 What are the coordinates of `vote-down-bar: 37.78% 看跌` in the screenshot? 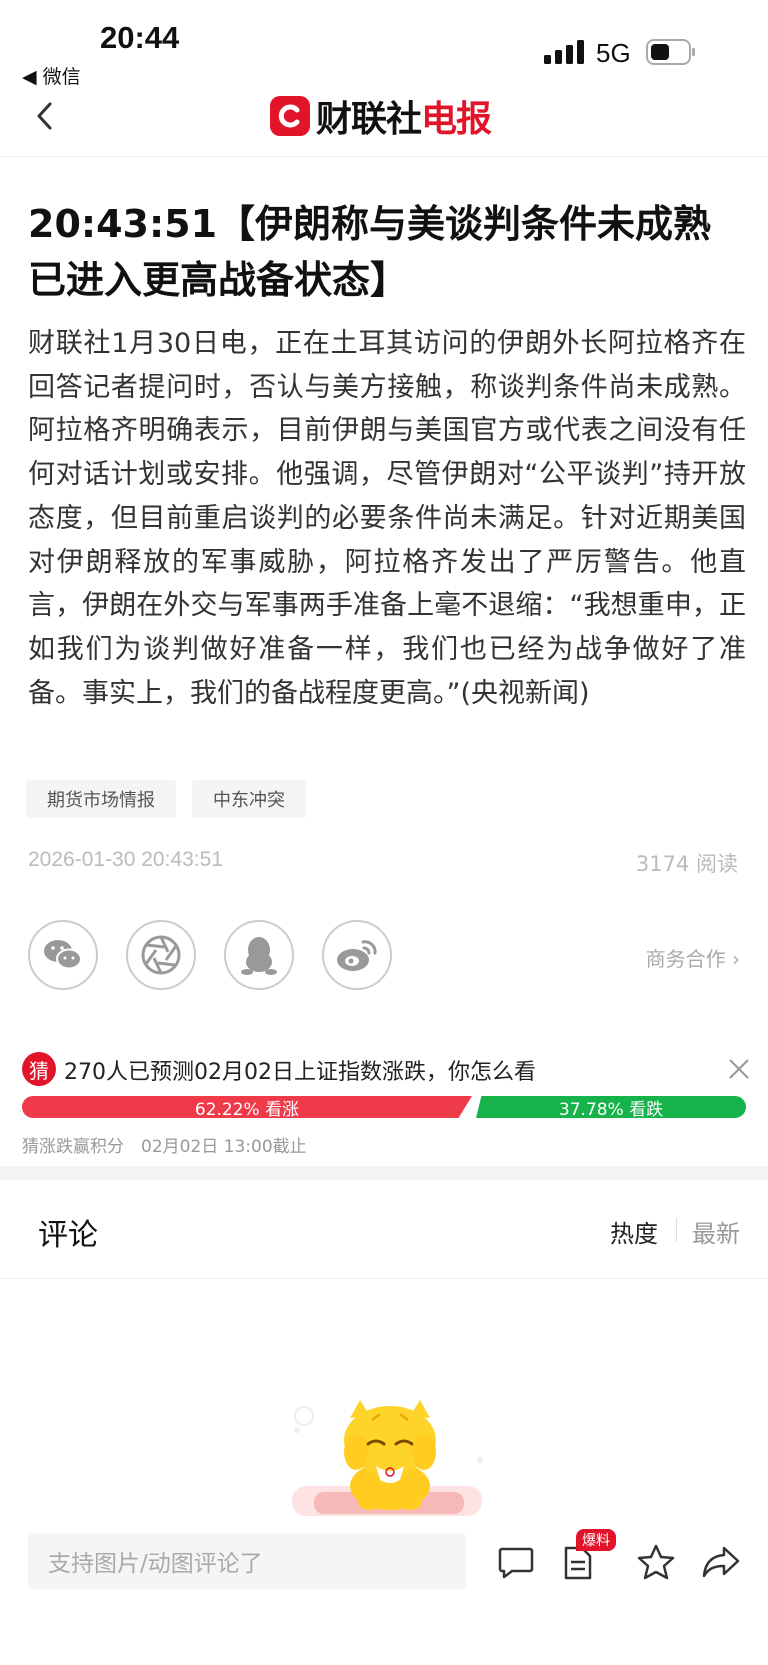 It's located at (611, 1107).